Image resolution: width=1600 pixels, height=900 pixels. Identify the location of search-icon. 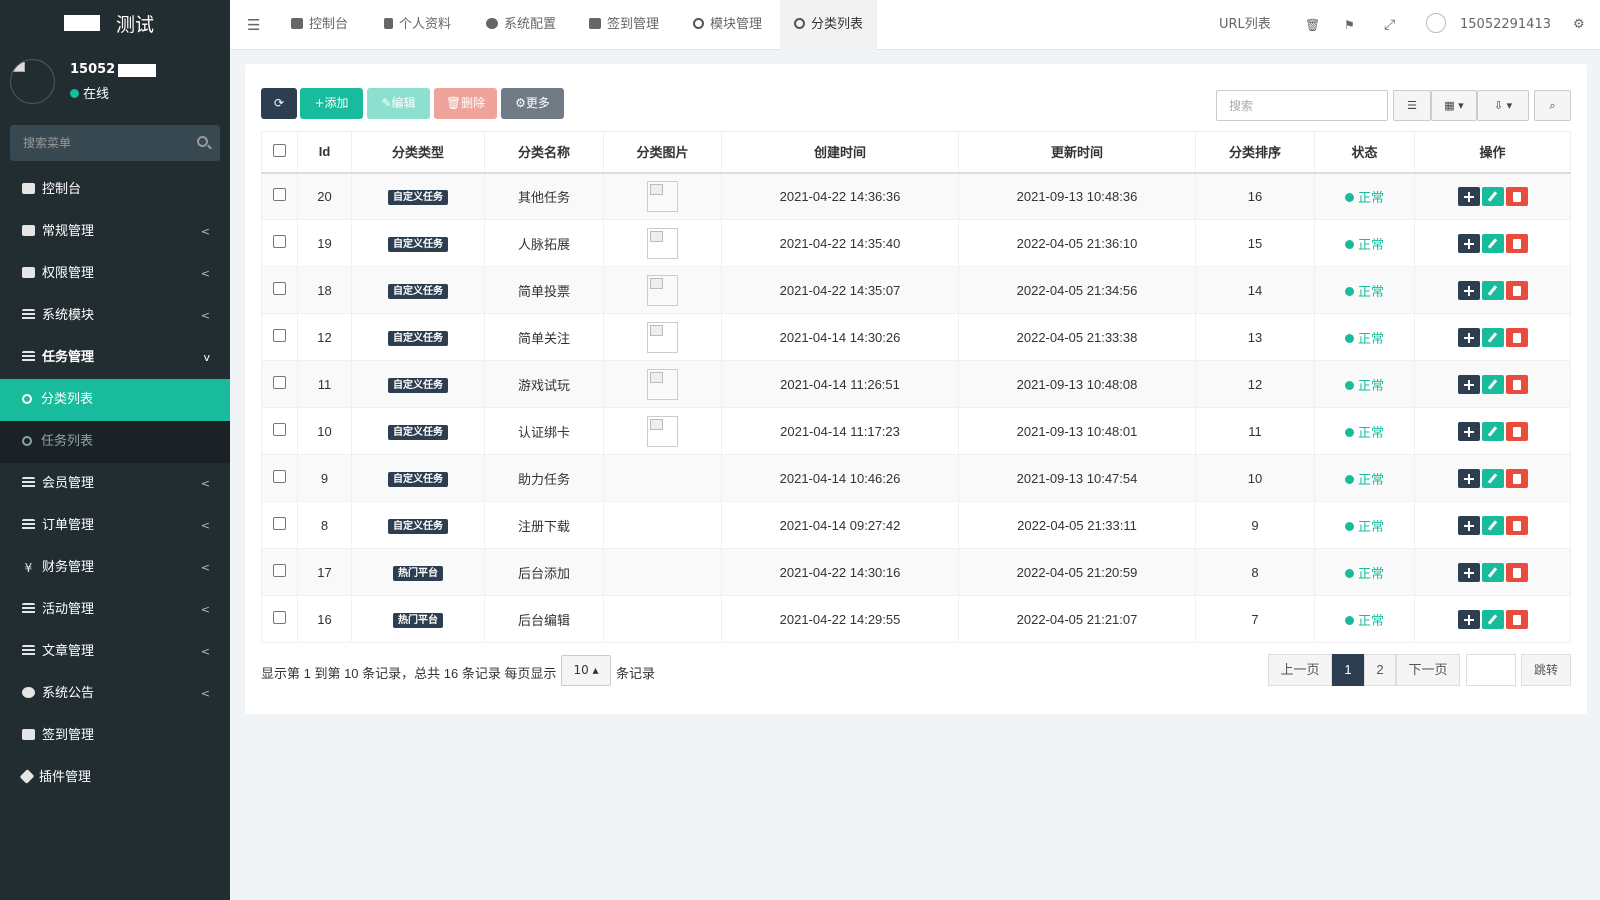
(202, 141).